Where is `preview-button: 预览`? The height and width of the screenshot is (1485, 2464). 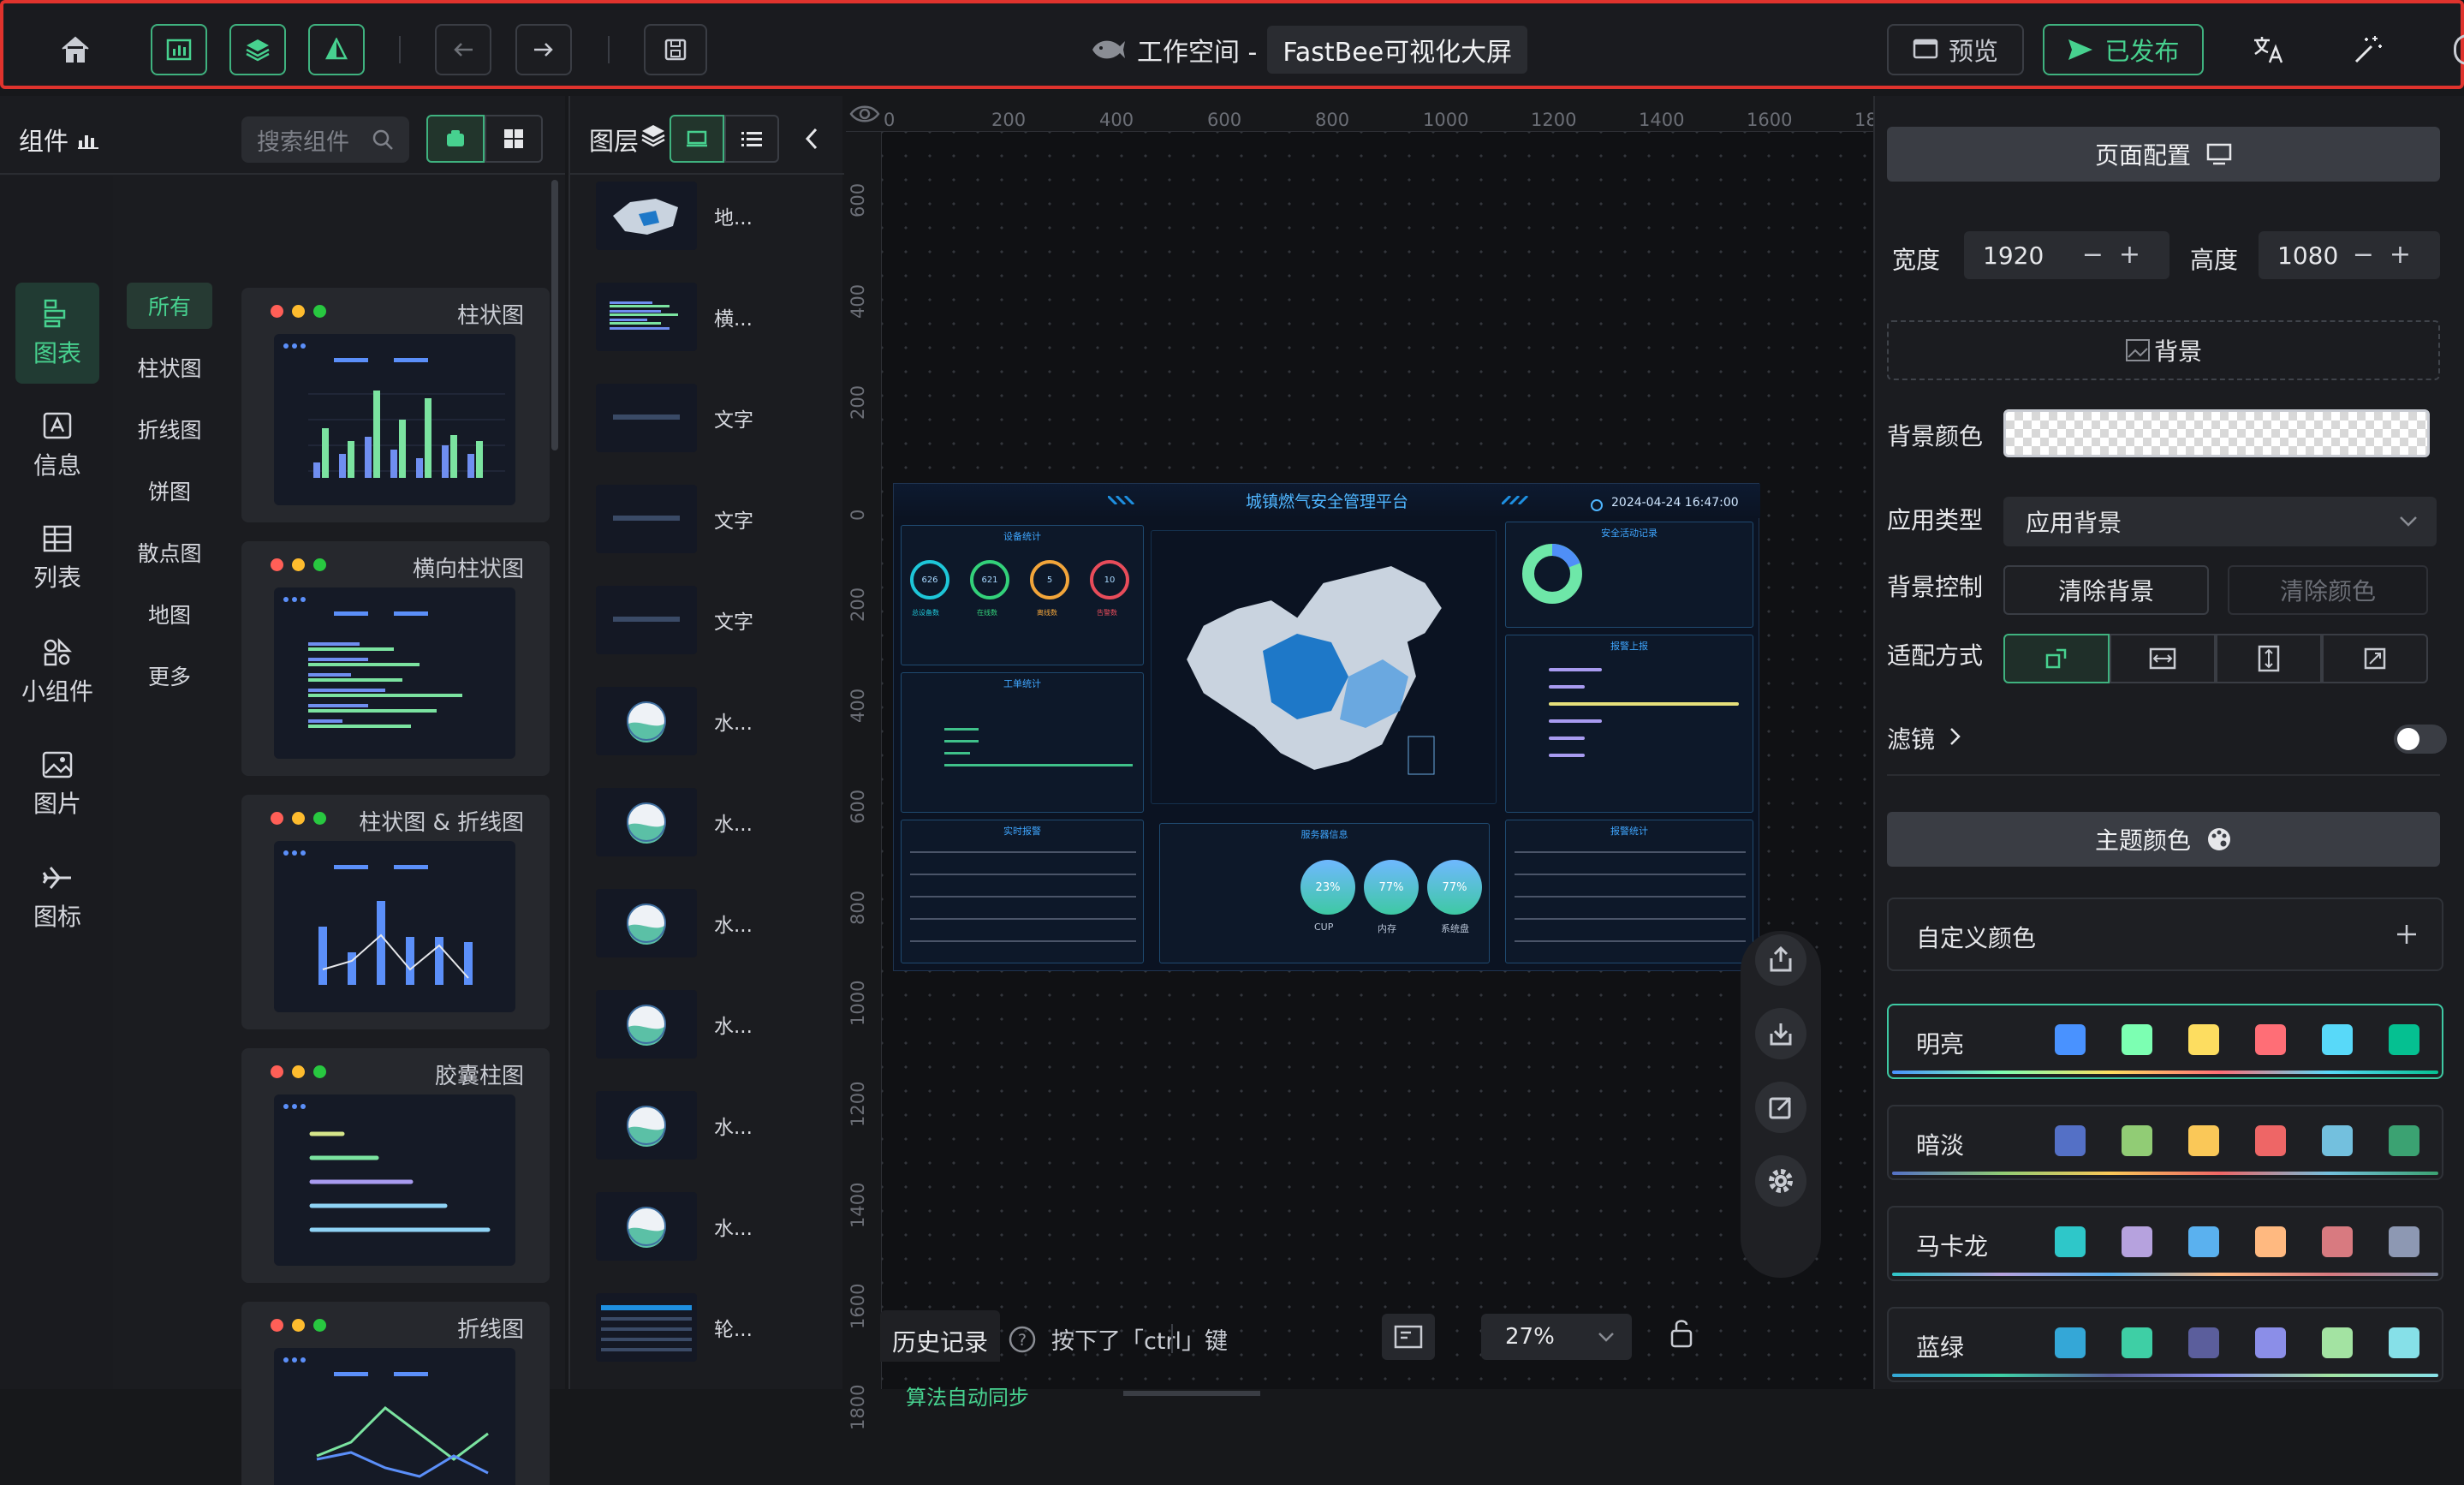 preview-button: 预览 is located at coordinates (1955, 49).